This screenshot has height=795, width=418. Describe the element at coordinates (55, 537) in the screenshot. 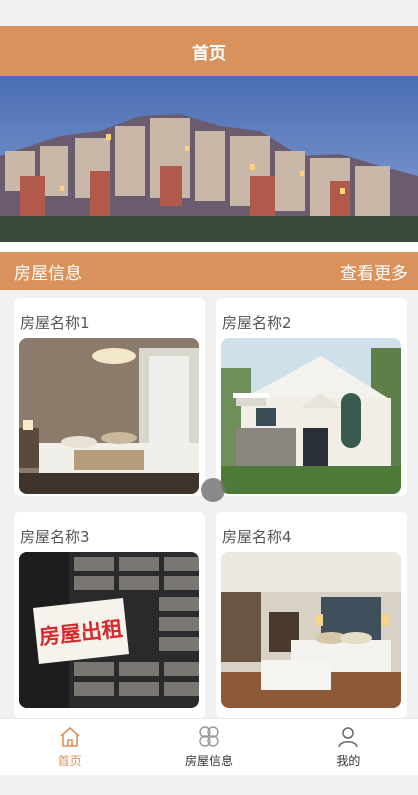

I see `house-name: 房屋名称3` at that location.